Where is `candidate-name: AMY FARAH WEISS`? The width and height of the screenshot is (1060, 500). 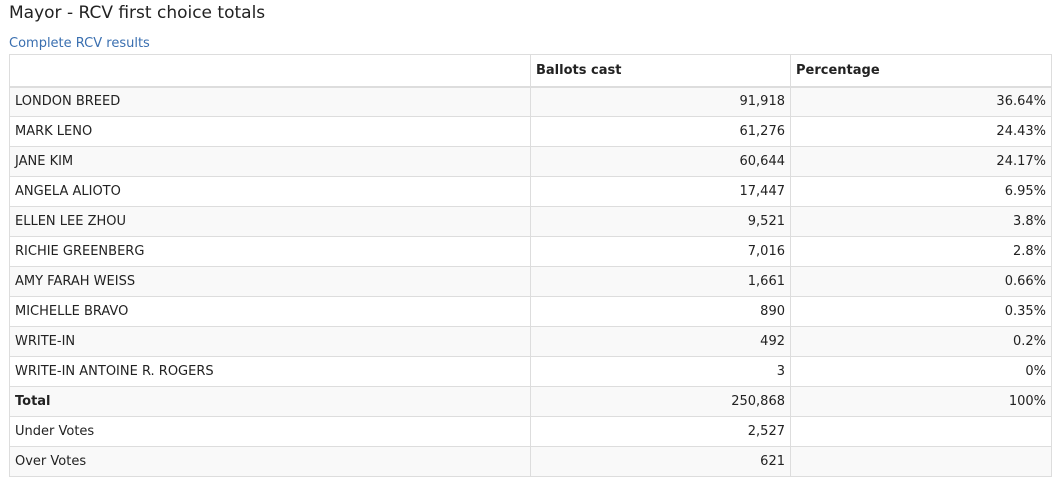 candidate-name: AMY FARAH WEISS is located at coordinates (270, 281).